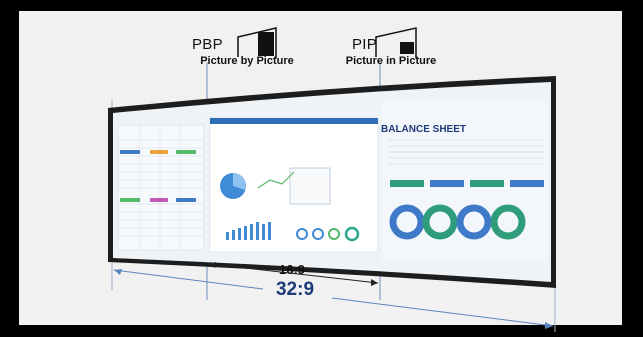 The width and height of the screenshot is (643, 337). I want to click on ratio-32-9-arrow-right, so click(442, 312).